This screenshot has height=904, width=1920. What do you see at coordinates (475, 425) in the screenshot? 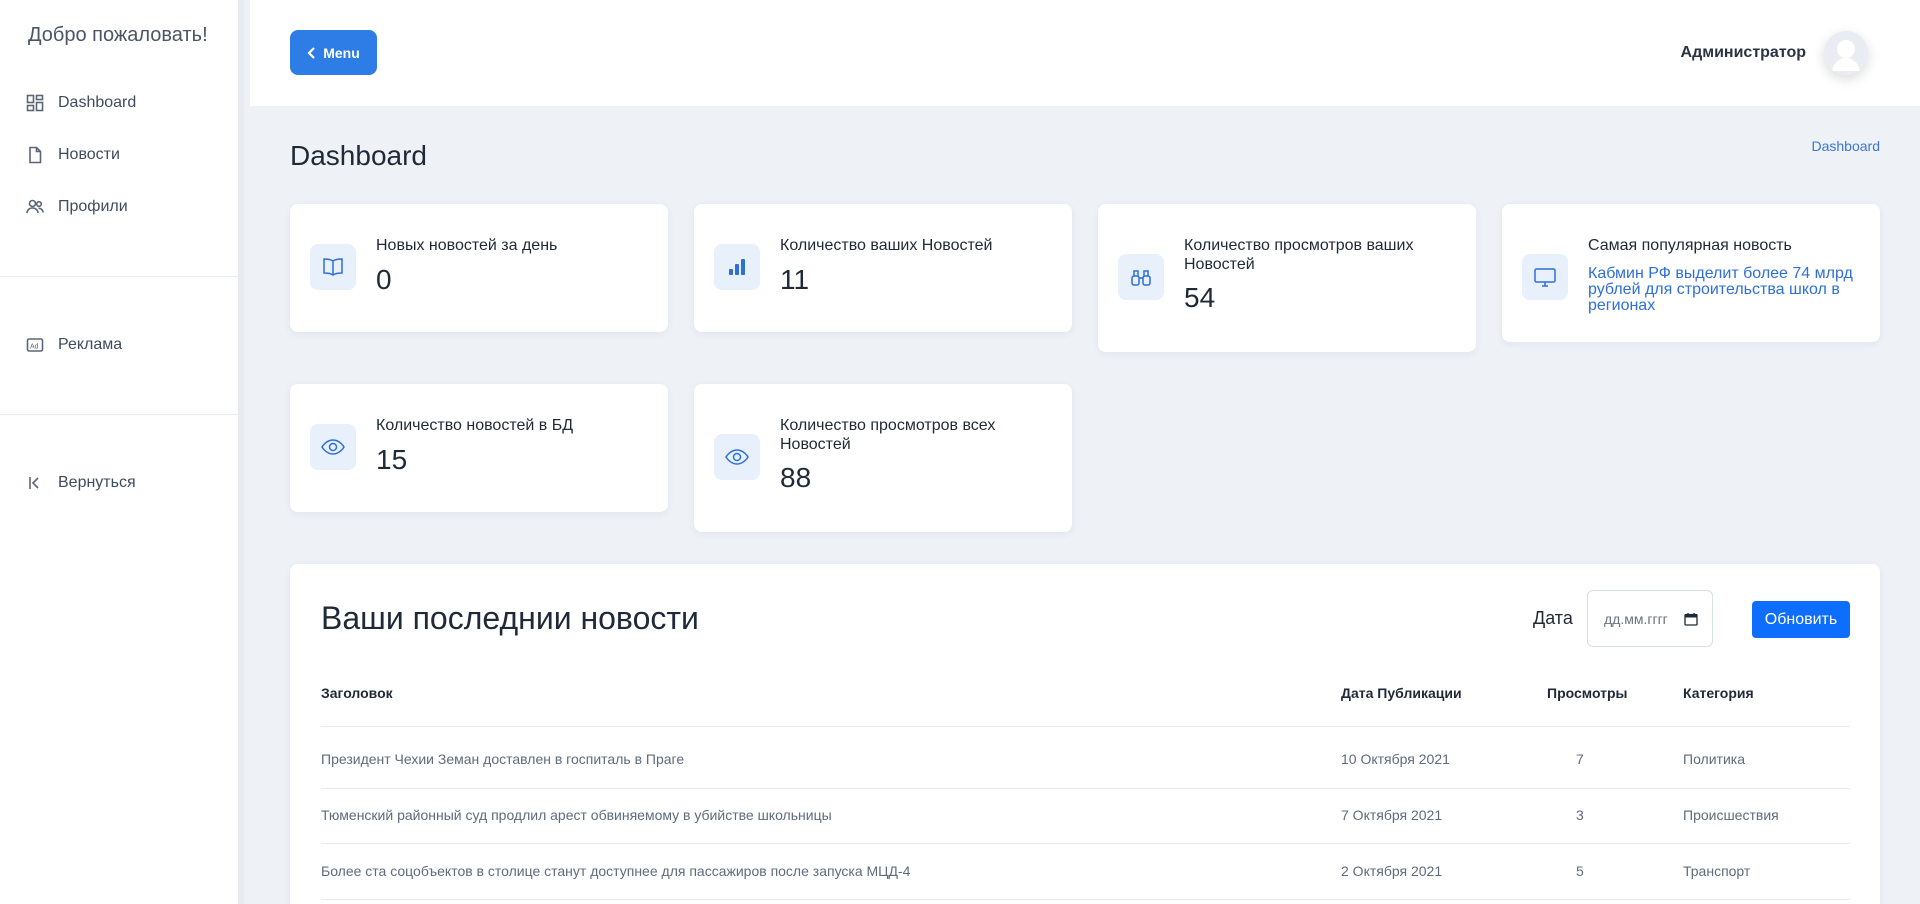
I see `stat-label: Количество новостей в БД` at bounding box center [475, 425].